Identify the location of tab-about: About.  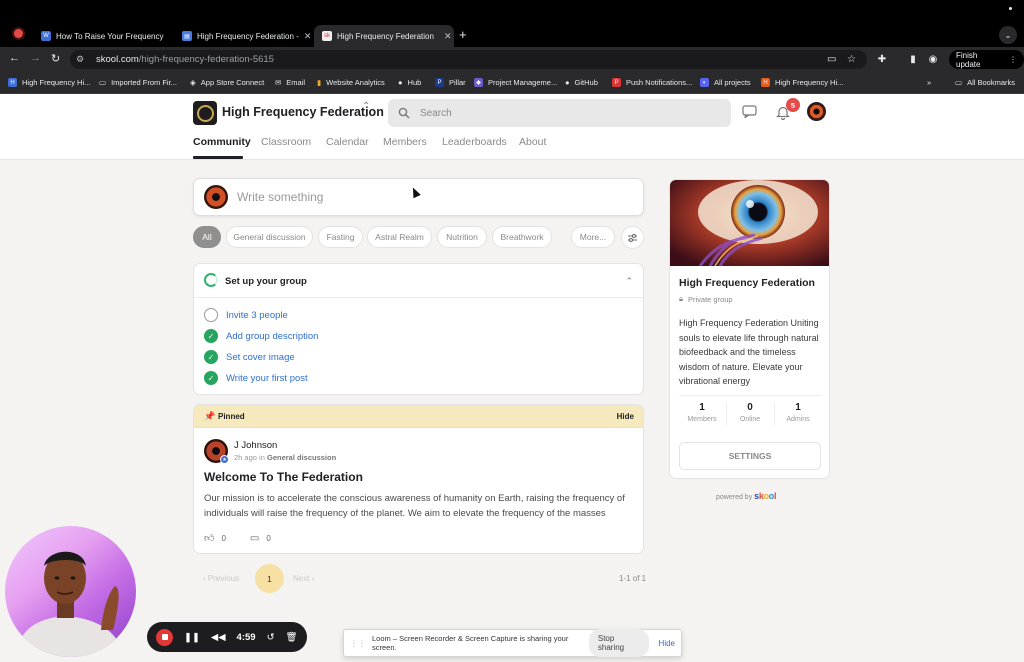
(532, 142).